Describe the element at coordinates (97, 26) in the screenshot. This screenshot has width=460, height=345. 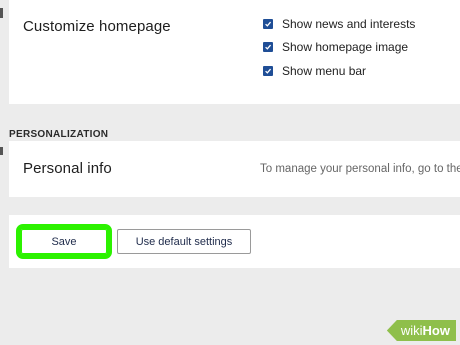
I see `homepage-title: Customize homepage` at that location.